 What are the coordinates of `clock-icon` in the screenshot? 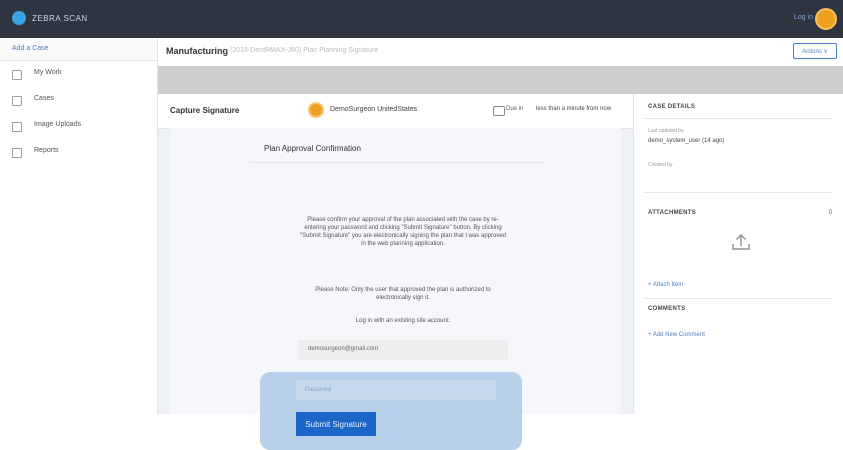 It's located at (499, 111).